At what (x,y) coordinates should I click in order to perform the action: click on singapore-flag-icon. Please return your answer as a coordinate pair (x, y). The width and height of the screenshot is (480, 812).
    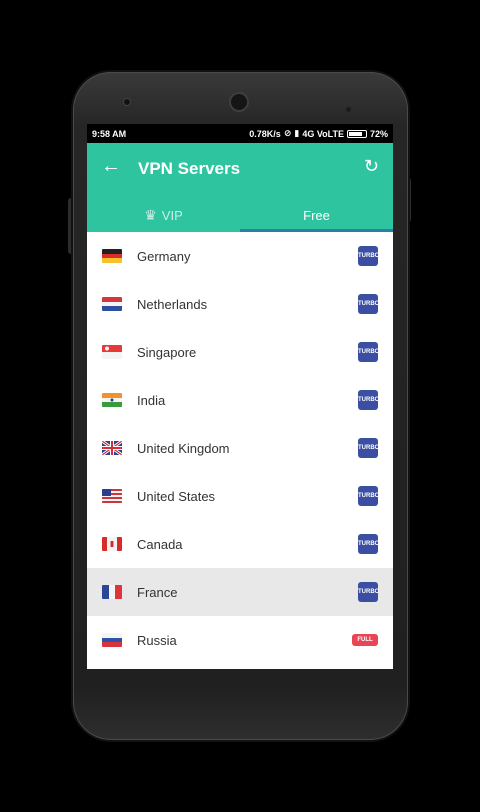
    Looking at the image, I should click on (112, 352).